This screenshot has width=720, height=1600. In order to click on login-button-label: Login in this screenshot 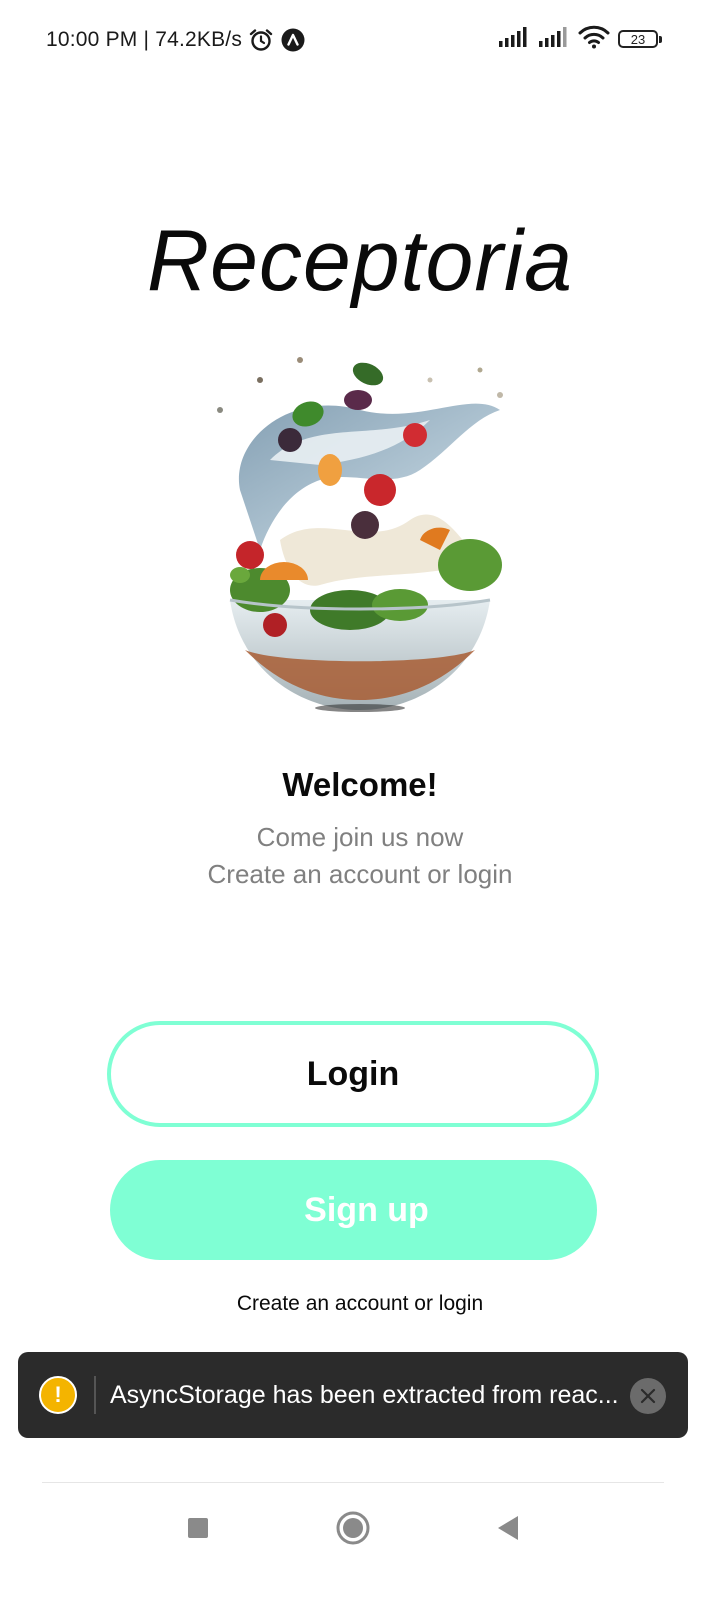, I will do `click(353, 1073)`.